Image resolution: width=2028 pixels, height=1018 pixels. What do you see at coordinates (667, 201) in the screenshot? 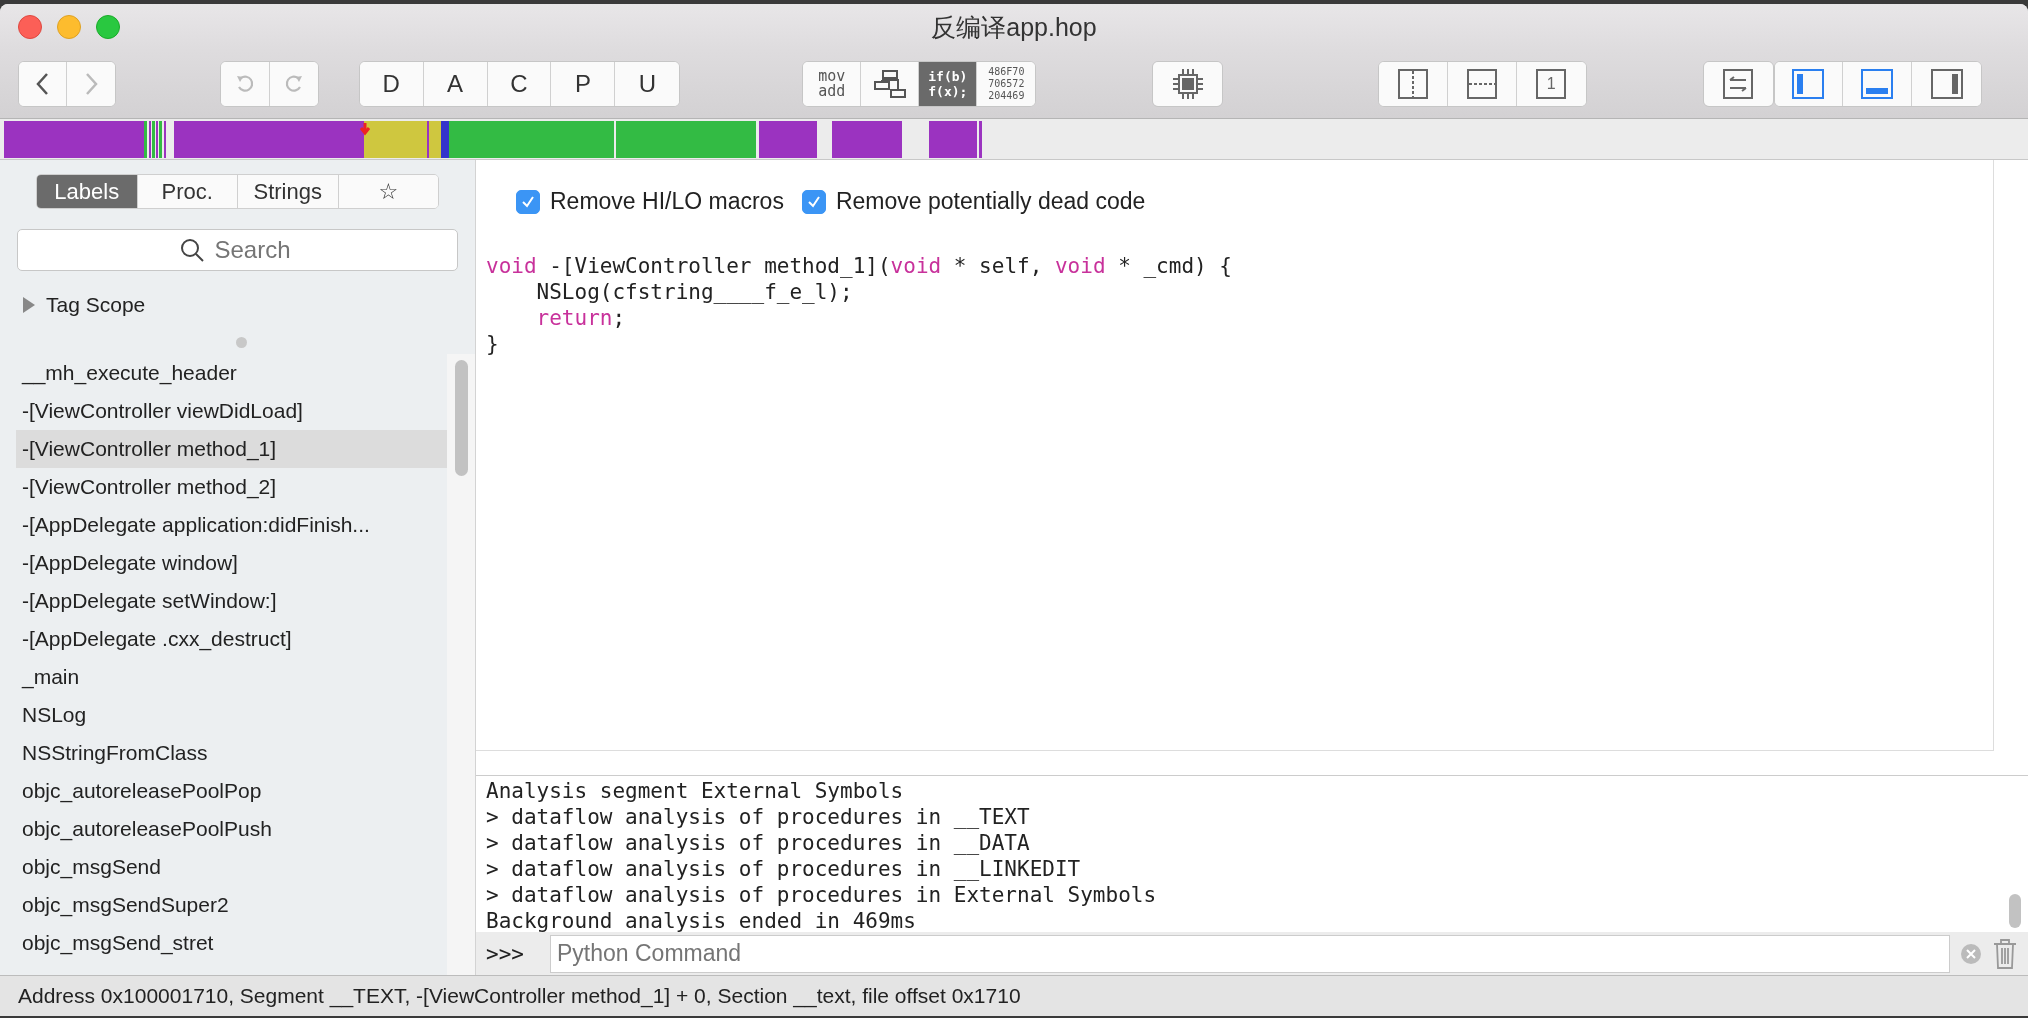
I see `checkbox-label: Remove HI/LO macros` at bounding box center [667, 201].